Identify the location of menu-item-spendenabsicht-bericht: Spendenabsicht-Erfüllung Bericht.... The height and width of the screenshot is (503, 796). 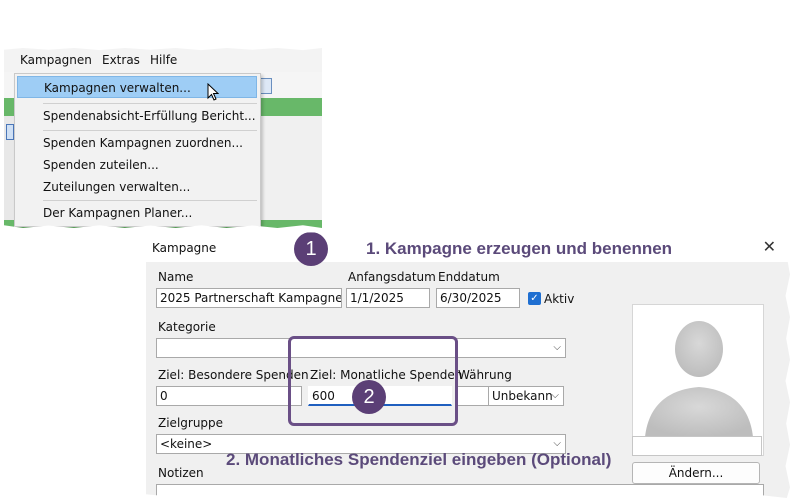
(137, 116).